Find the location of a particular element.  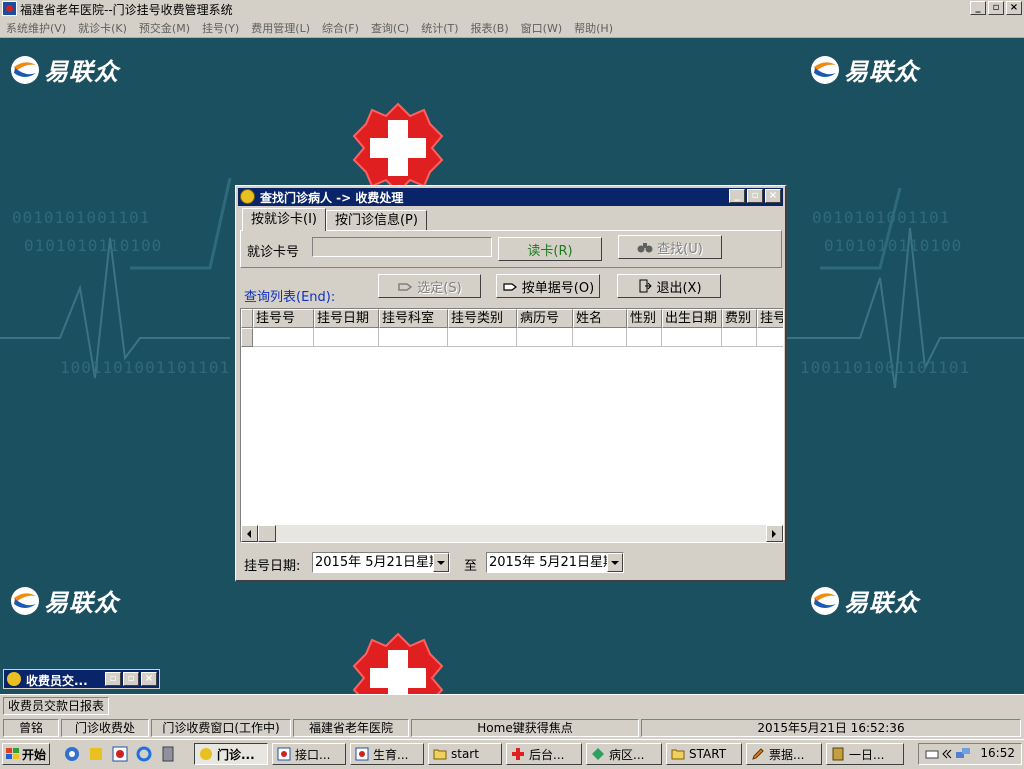

restore-button: ▫ is located at coordinates (113, 679).